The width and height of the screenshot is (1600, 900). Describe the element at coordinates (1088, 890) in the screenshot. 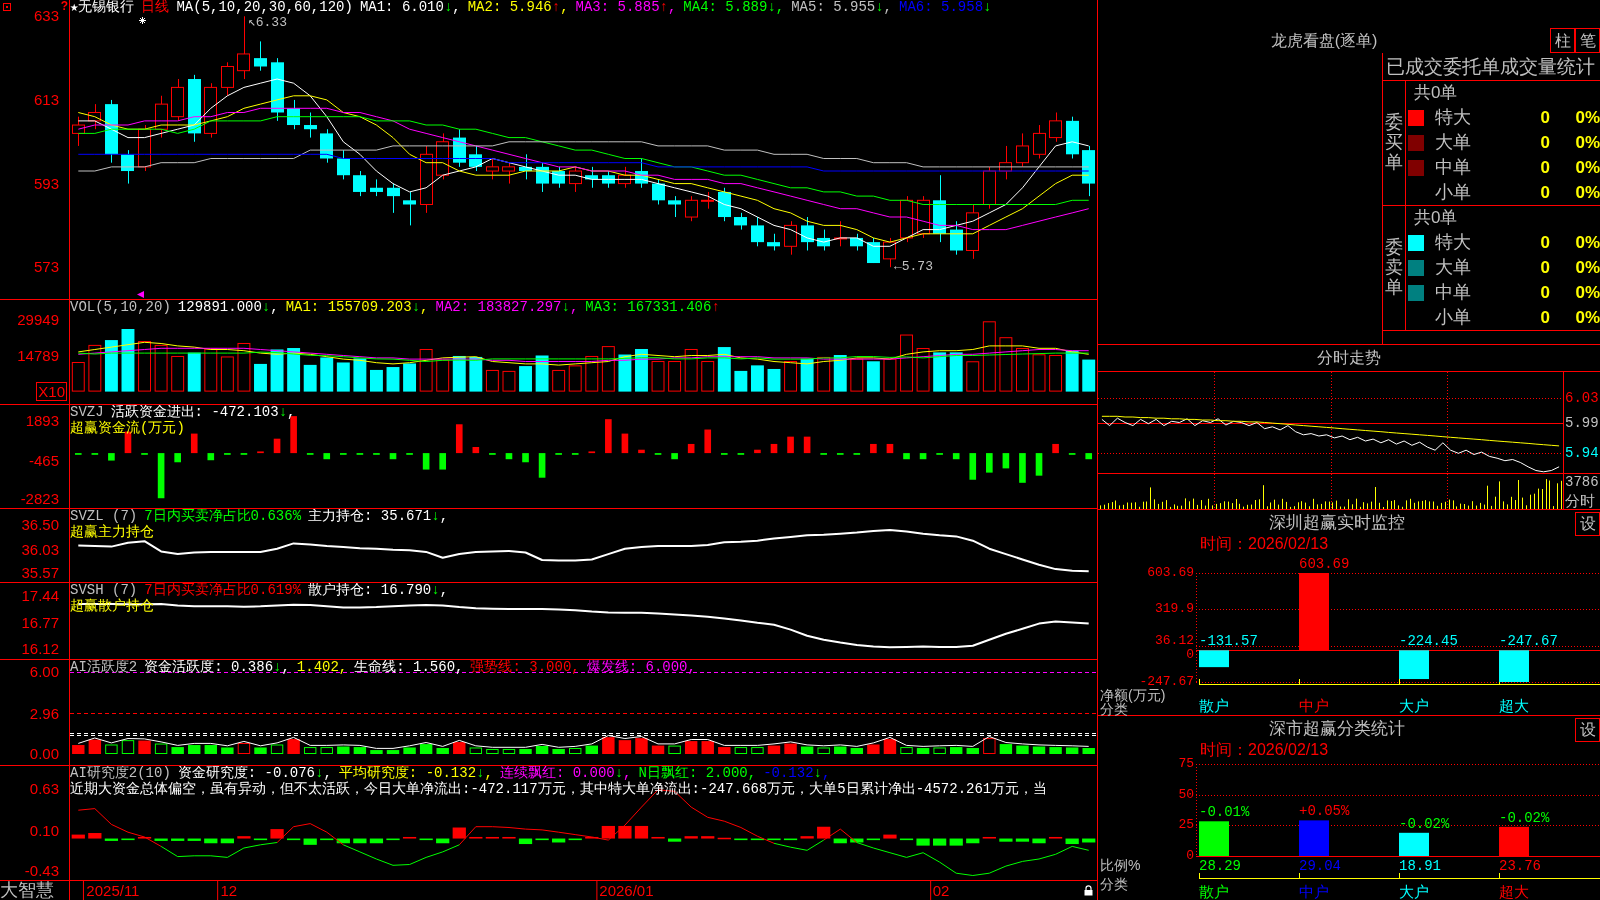

I see `lock-icon` at that location.